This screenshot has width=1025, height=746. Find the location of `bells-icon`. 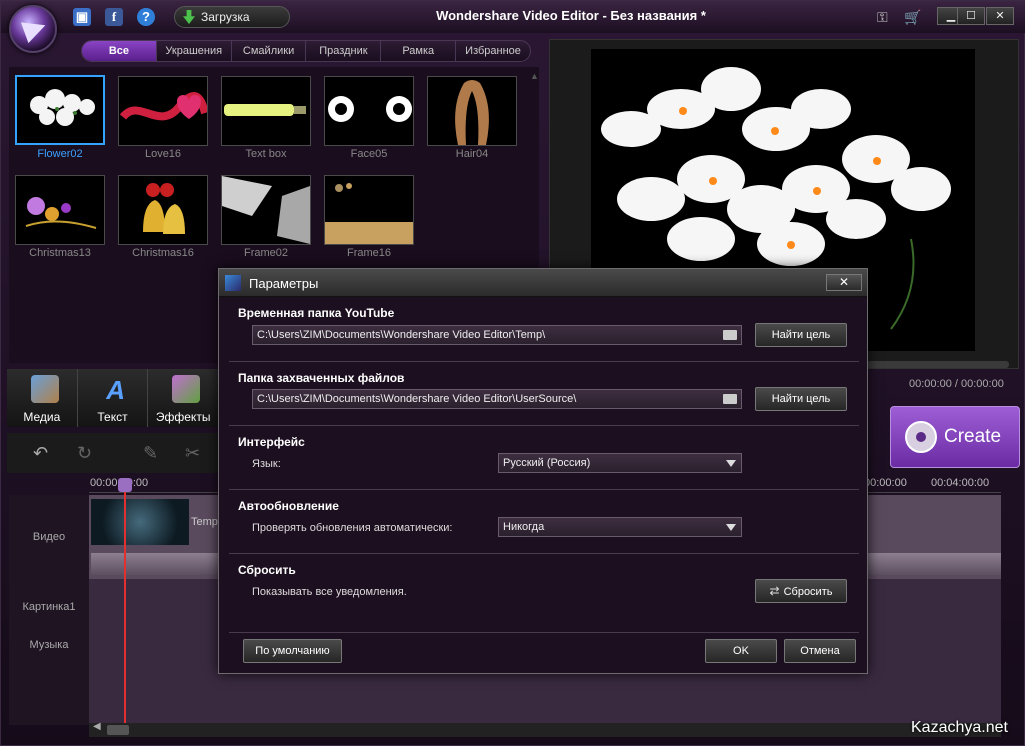

bells-icon is located at coordinates (164, 208).